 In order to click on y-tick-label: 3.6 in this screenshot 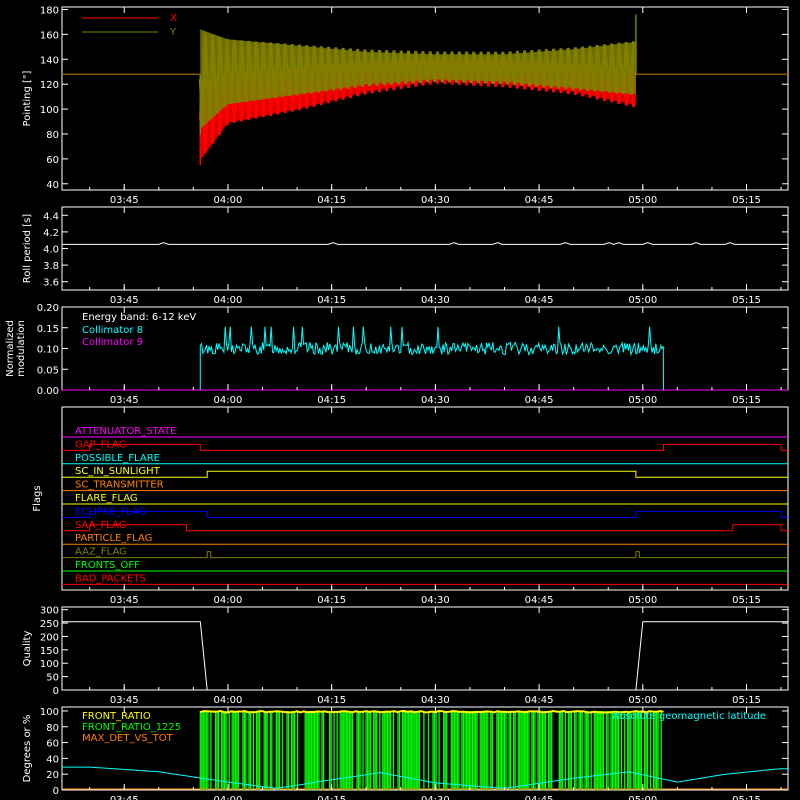, I will do `click(51, 283)`.